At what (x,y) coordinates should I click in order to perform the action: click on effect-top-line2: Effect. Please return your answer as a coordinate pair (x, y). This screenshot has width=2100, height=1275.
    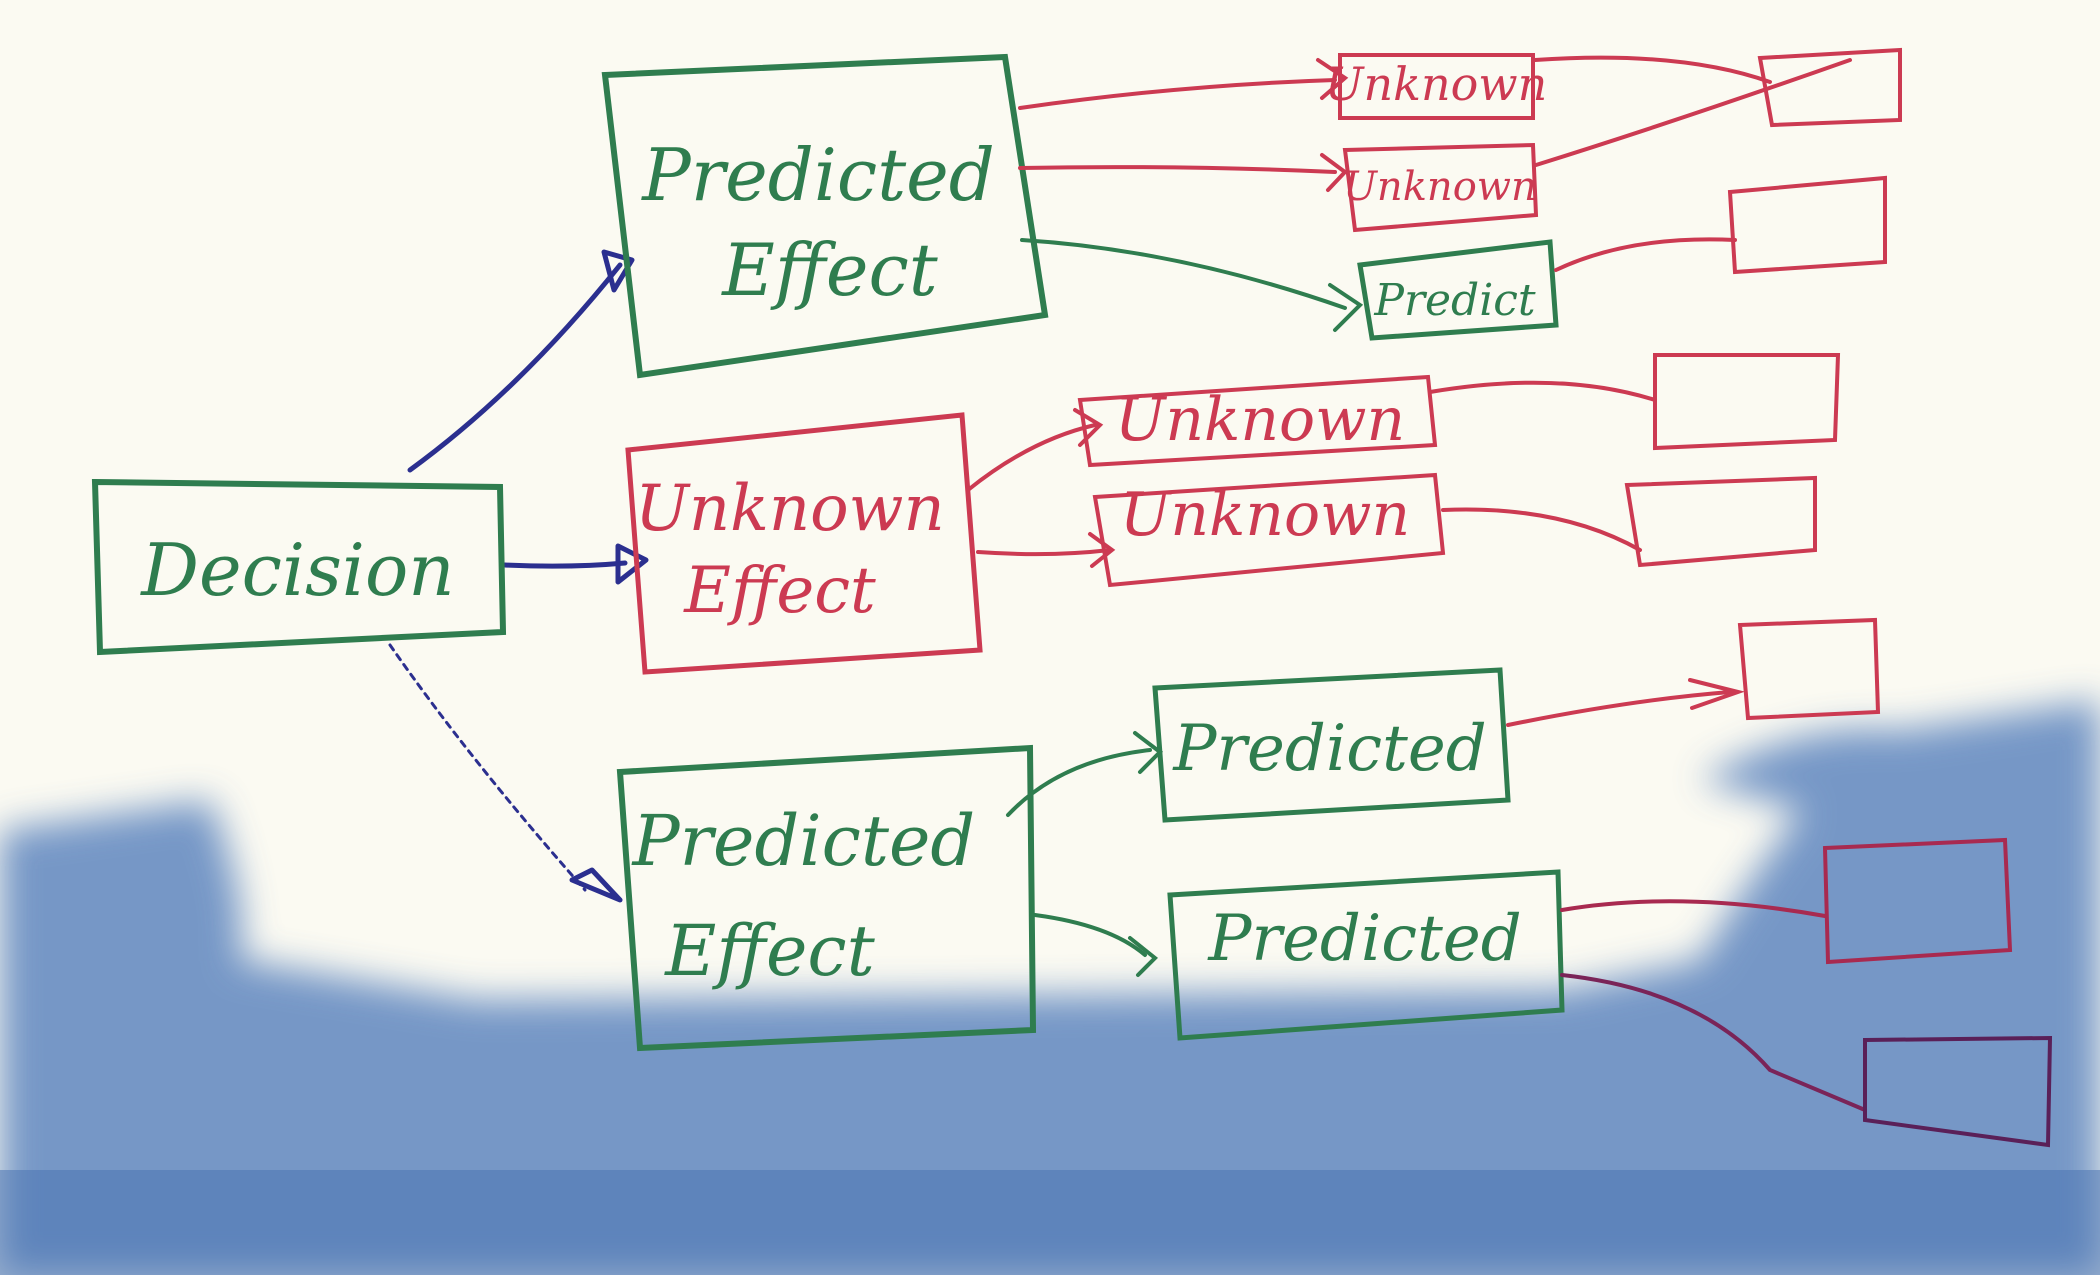
    Looking at the image, I should click on (829, 270).